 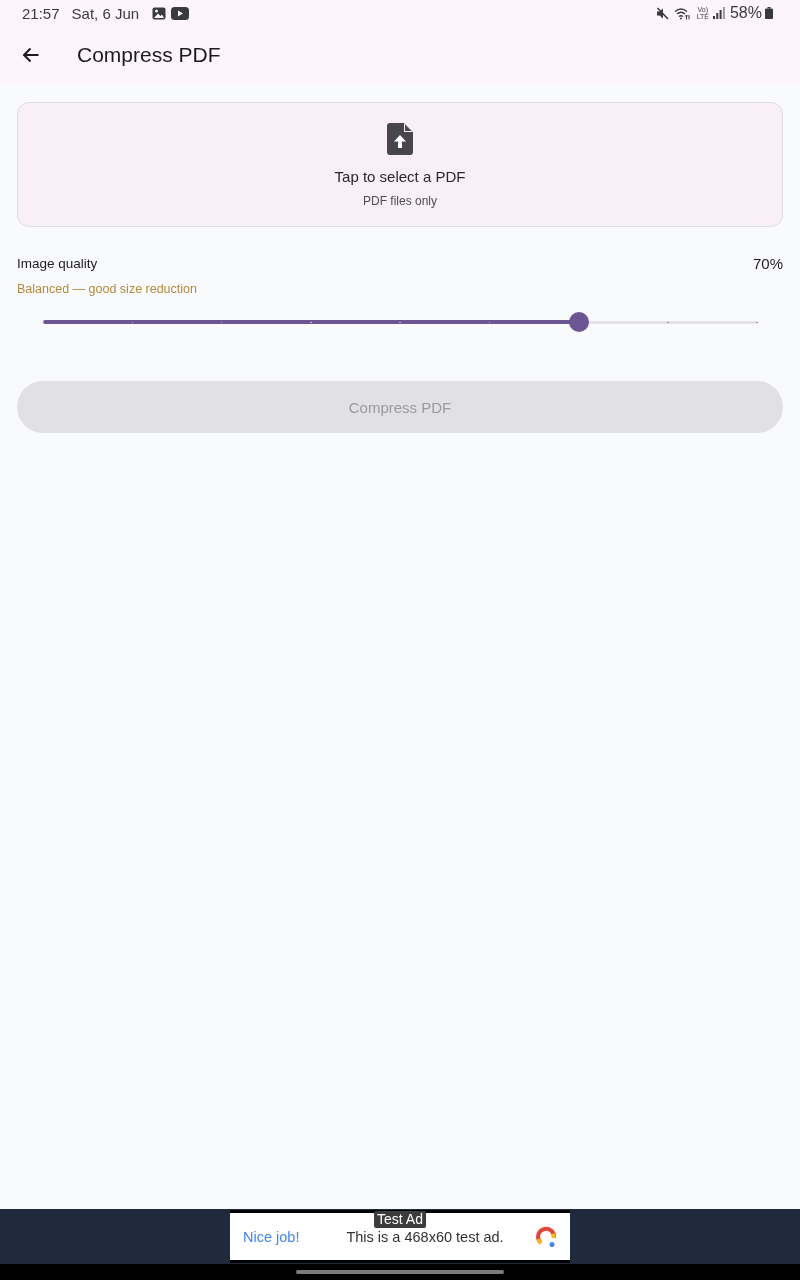 I want to click on mute-icon, so click(x=662, y=13).